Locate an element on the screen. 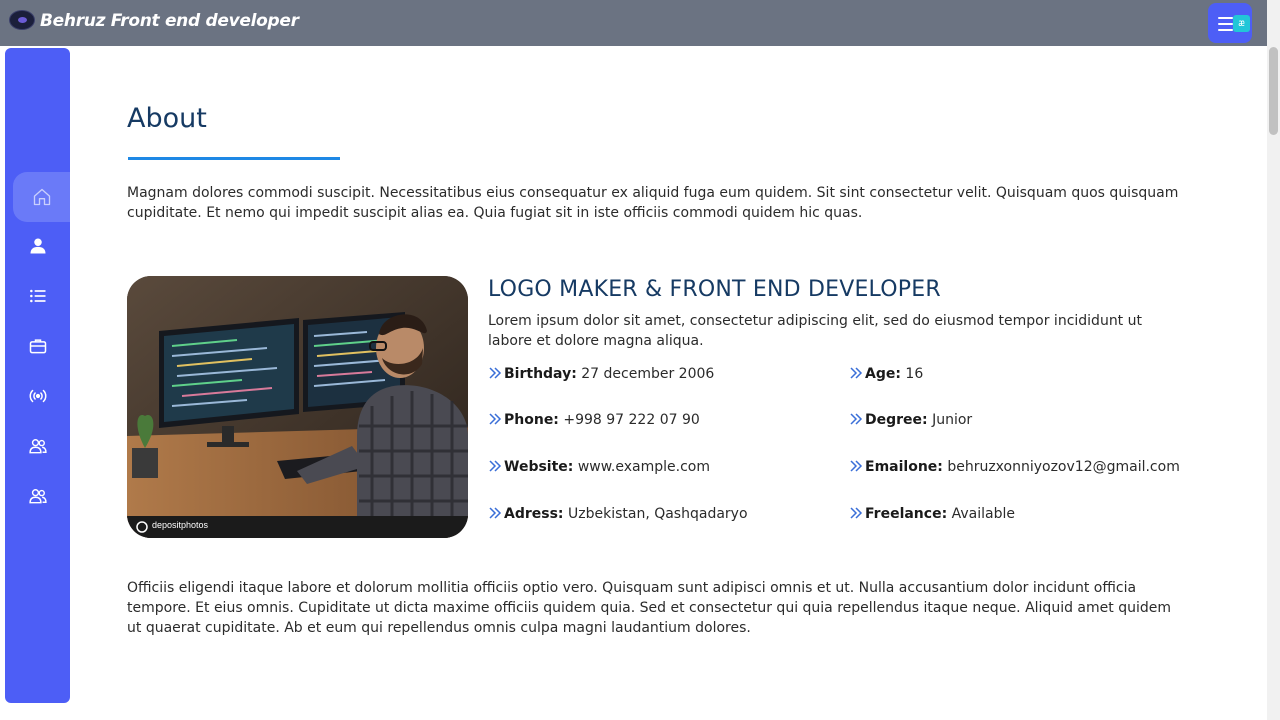 This screenshot has height=720, width=1280. list-icon is located at coordinates (37, 296).